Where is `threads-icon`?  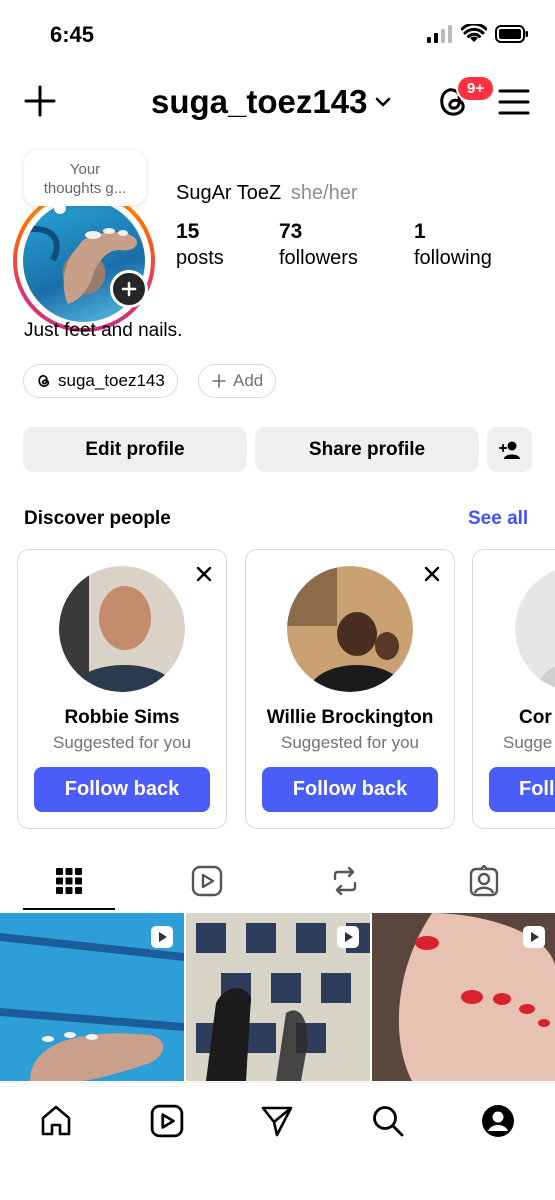 threads-icon is located at coordinates (44, 381).